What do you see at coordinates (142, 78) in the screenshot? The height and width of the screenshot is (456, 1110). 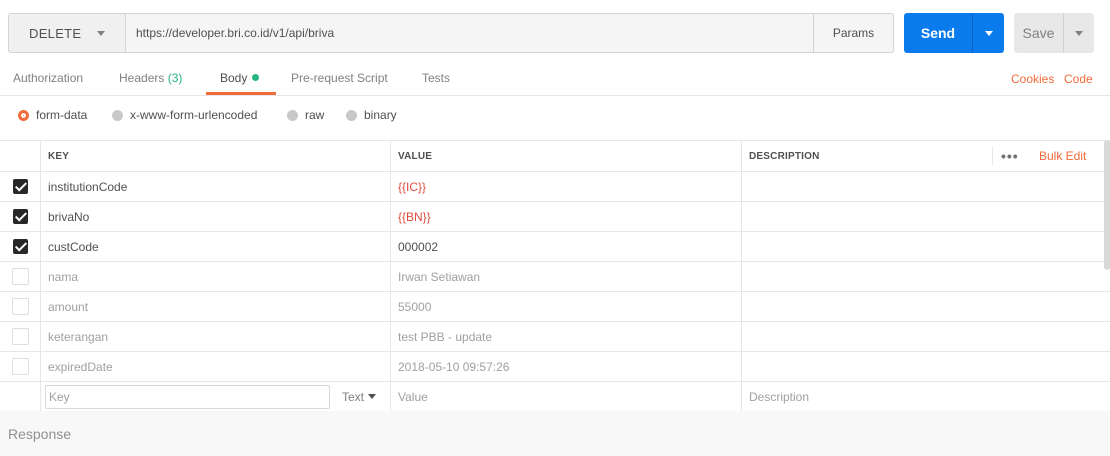 I see `tab-headers-label: Headers` at bounding box center [142, 78].